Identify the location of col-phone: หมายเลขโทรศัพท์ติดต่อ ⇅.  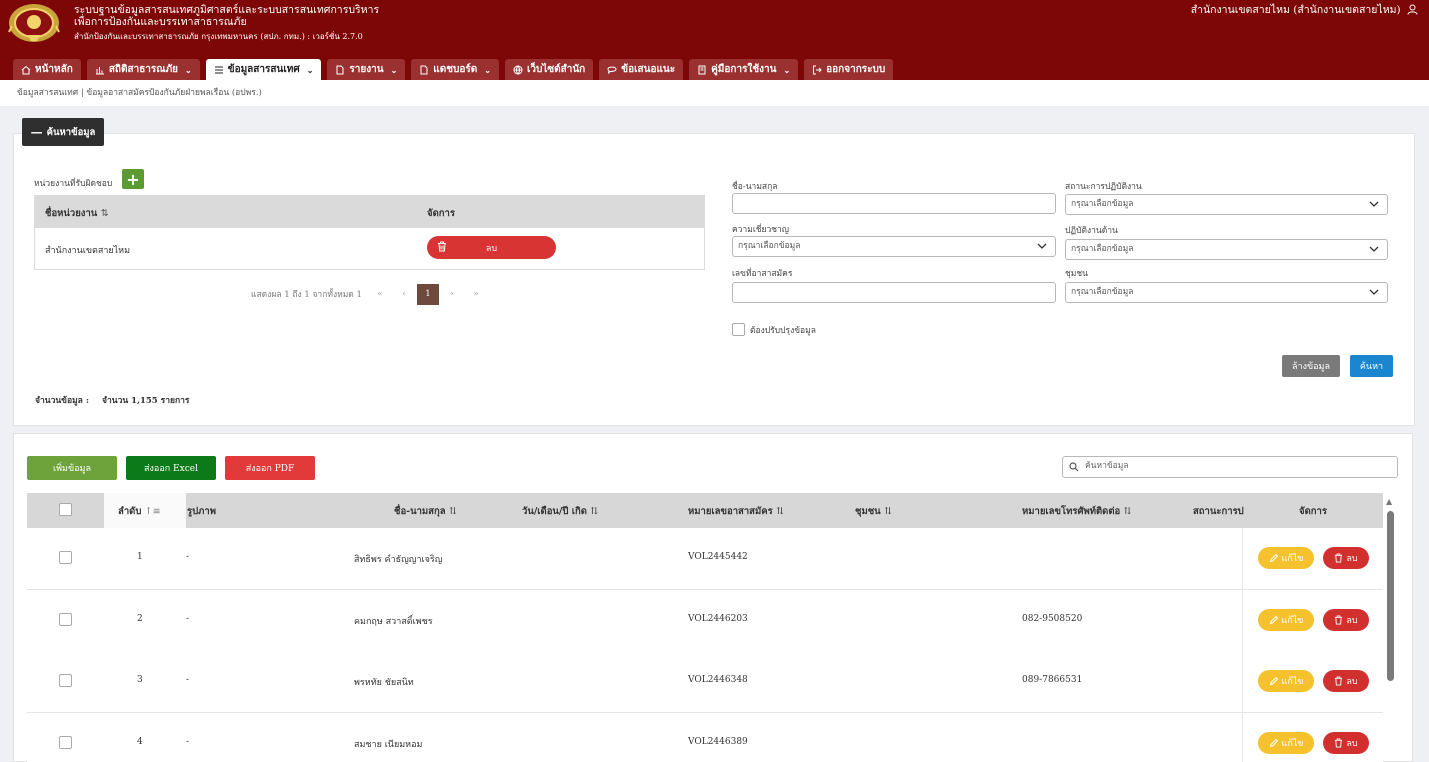
(1077, 511).